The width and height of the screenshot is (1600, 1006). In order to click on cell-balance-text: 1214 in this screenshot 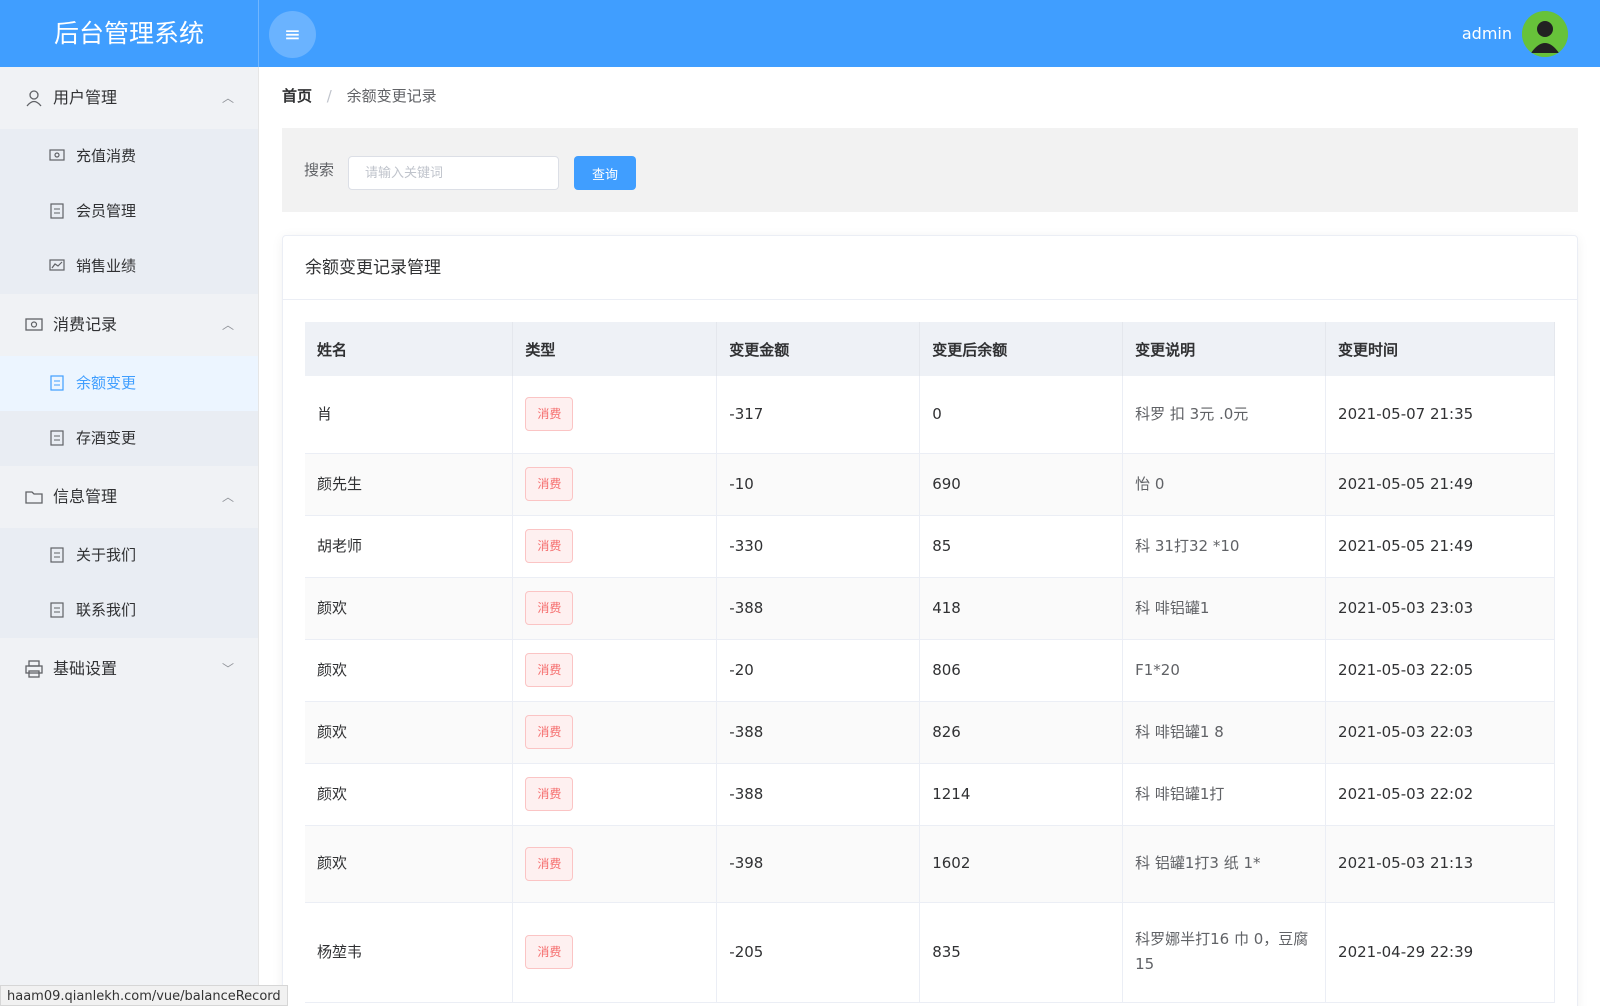, I will do `click(951, 793)`.